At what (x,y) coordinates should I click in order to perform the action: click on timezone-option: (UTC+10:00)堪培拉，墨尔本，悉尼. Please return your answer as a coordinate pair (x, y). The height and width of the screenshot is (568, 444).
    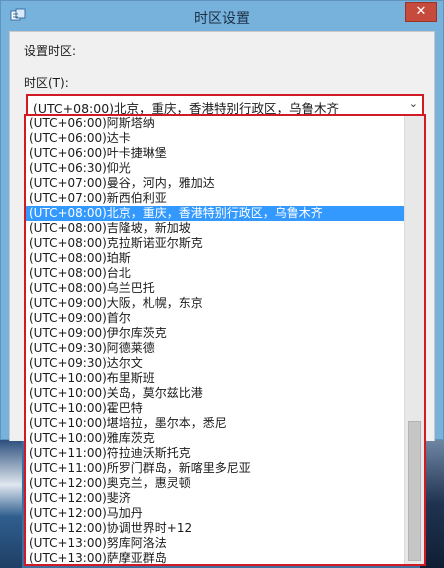
    Looking at the image, I should click on (215, 423).